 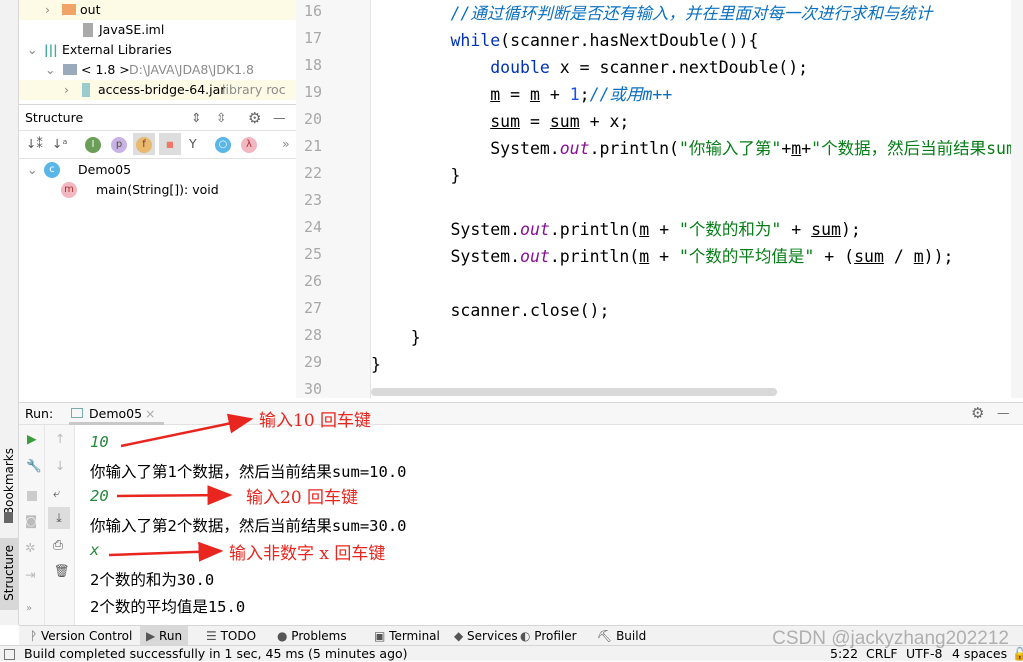 What do you see at coordinates (574, 392) in the screenshot?
I see `horizontal-scrollbar` at bounding box center [574, 392].